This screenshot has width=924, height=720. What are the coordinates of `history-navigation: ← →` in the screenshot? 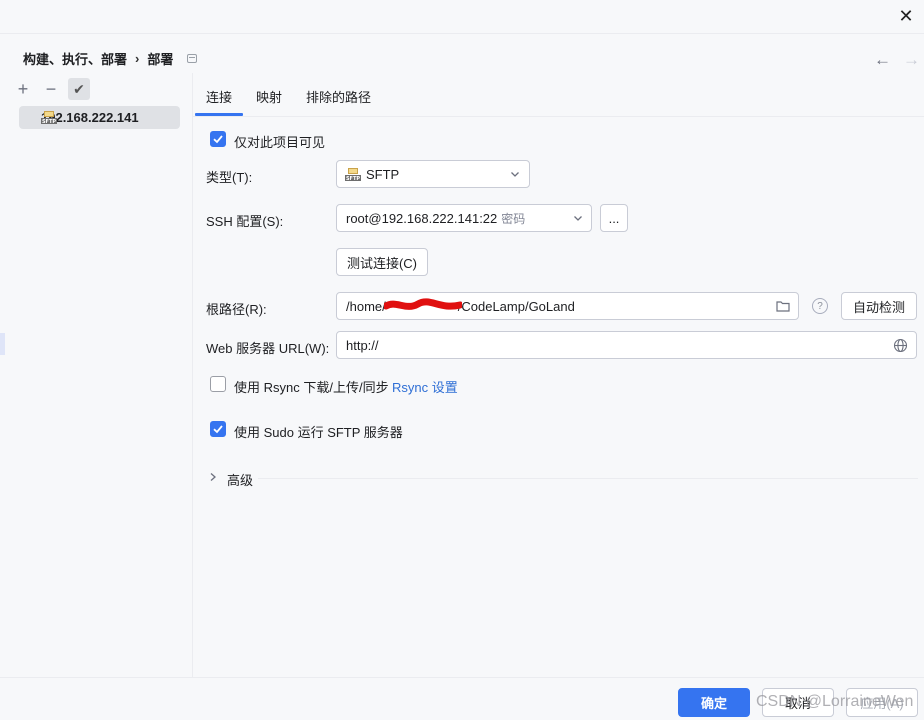 It's located at (897, 60).